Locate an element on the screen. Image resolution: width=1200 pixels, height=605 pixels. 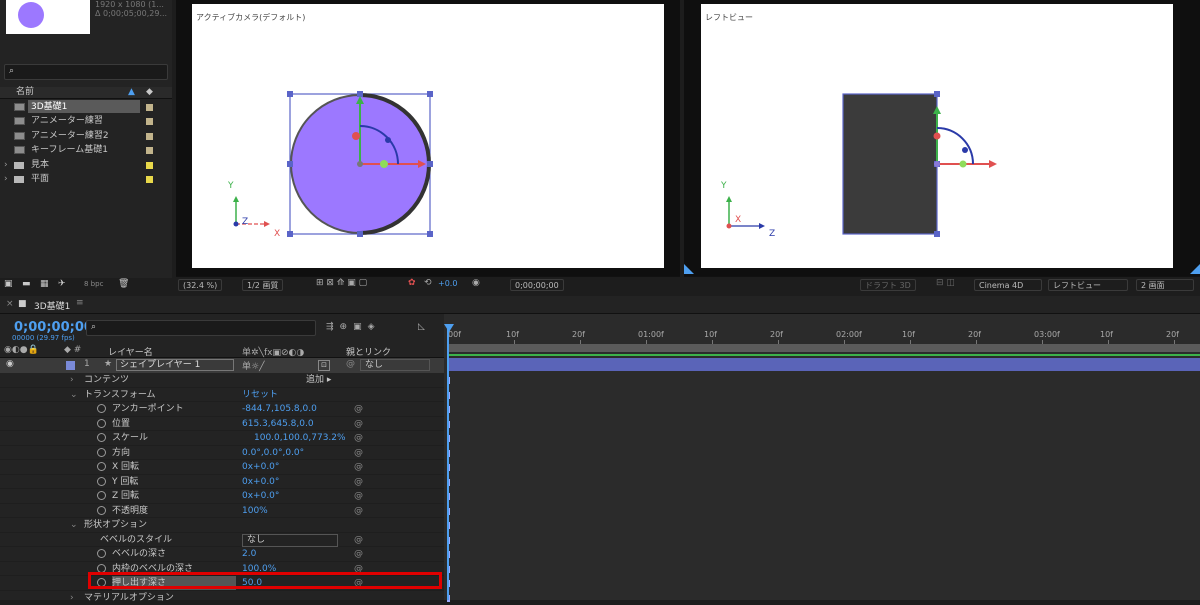
project-item-comp: 3D基礎1 is located at coordinates (86, 107).